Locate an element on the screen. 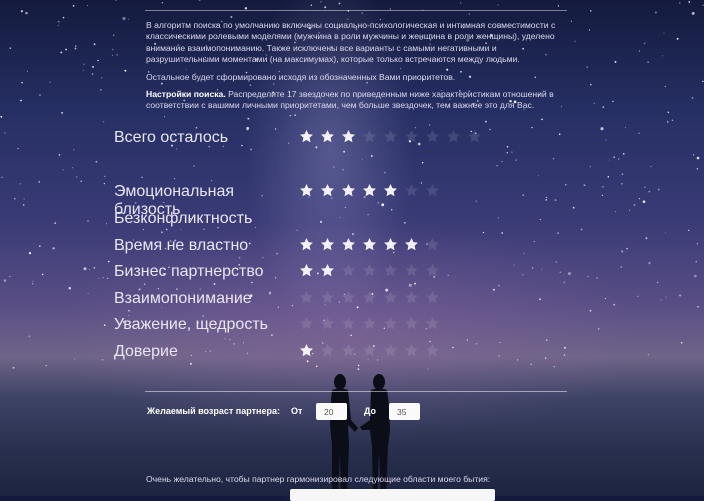 Image resolution: width=704 pixels, height=501 pixels. age-to-label: До is located at coordinates (370, 411).